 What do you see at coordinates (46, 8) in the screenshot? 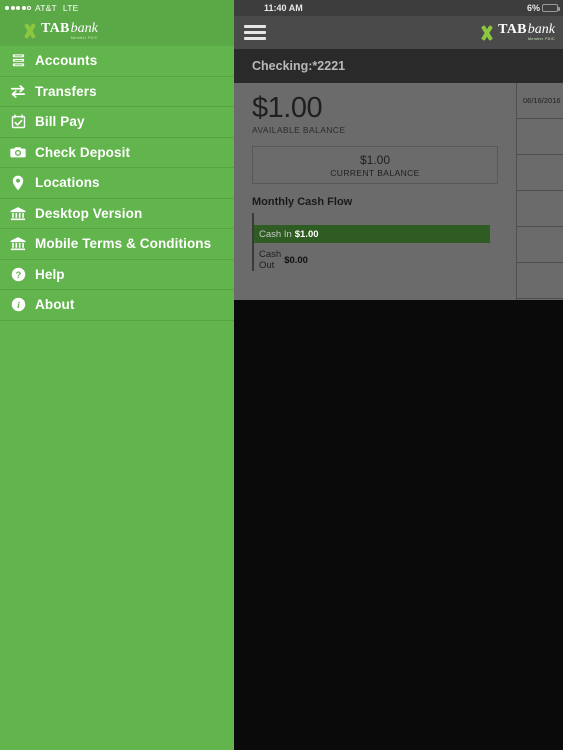
I see `carrier-label: AT&T` at bounding box center [46, 8].